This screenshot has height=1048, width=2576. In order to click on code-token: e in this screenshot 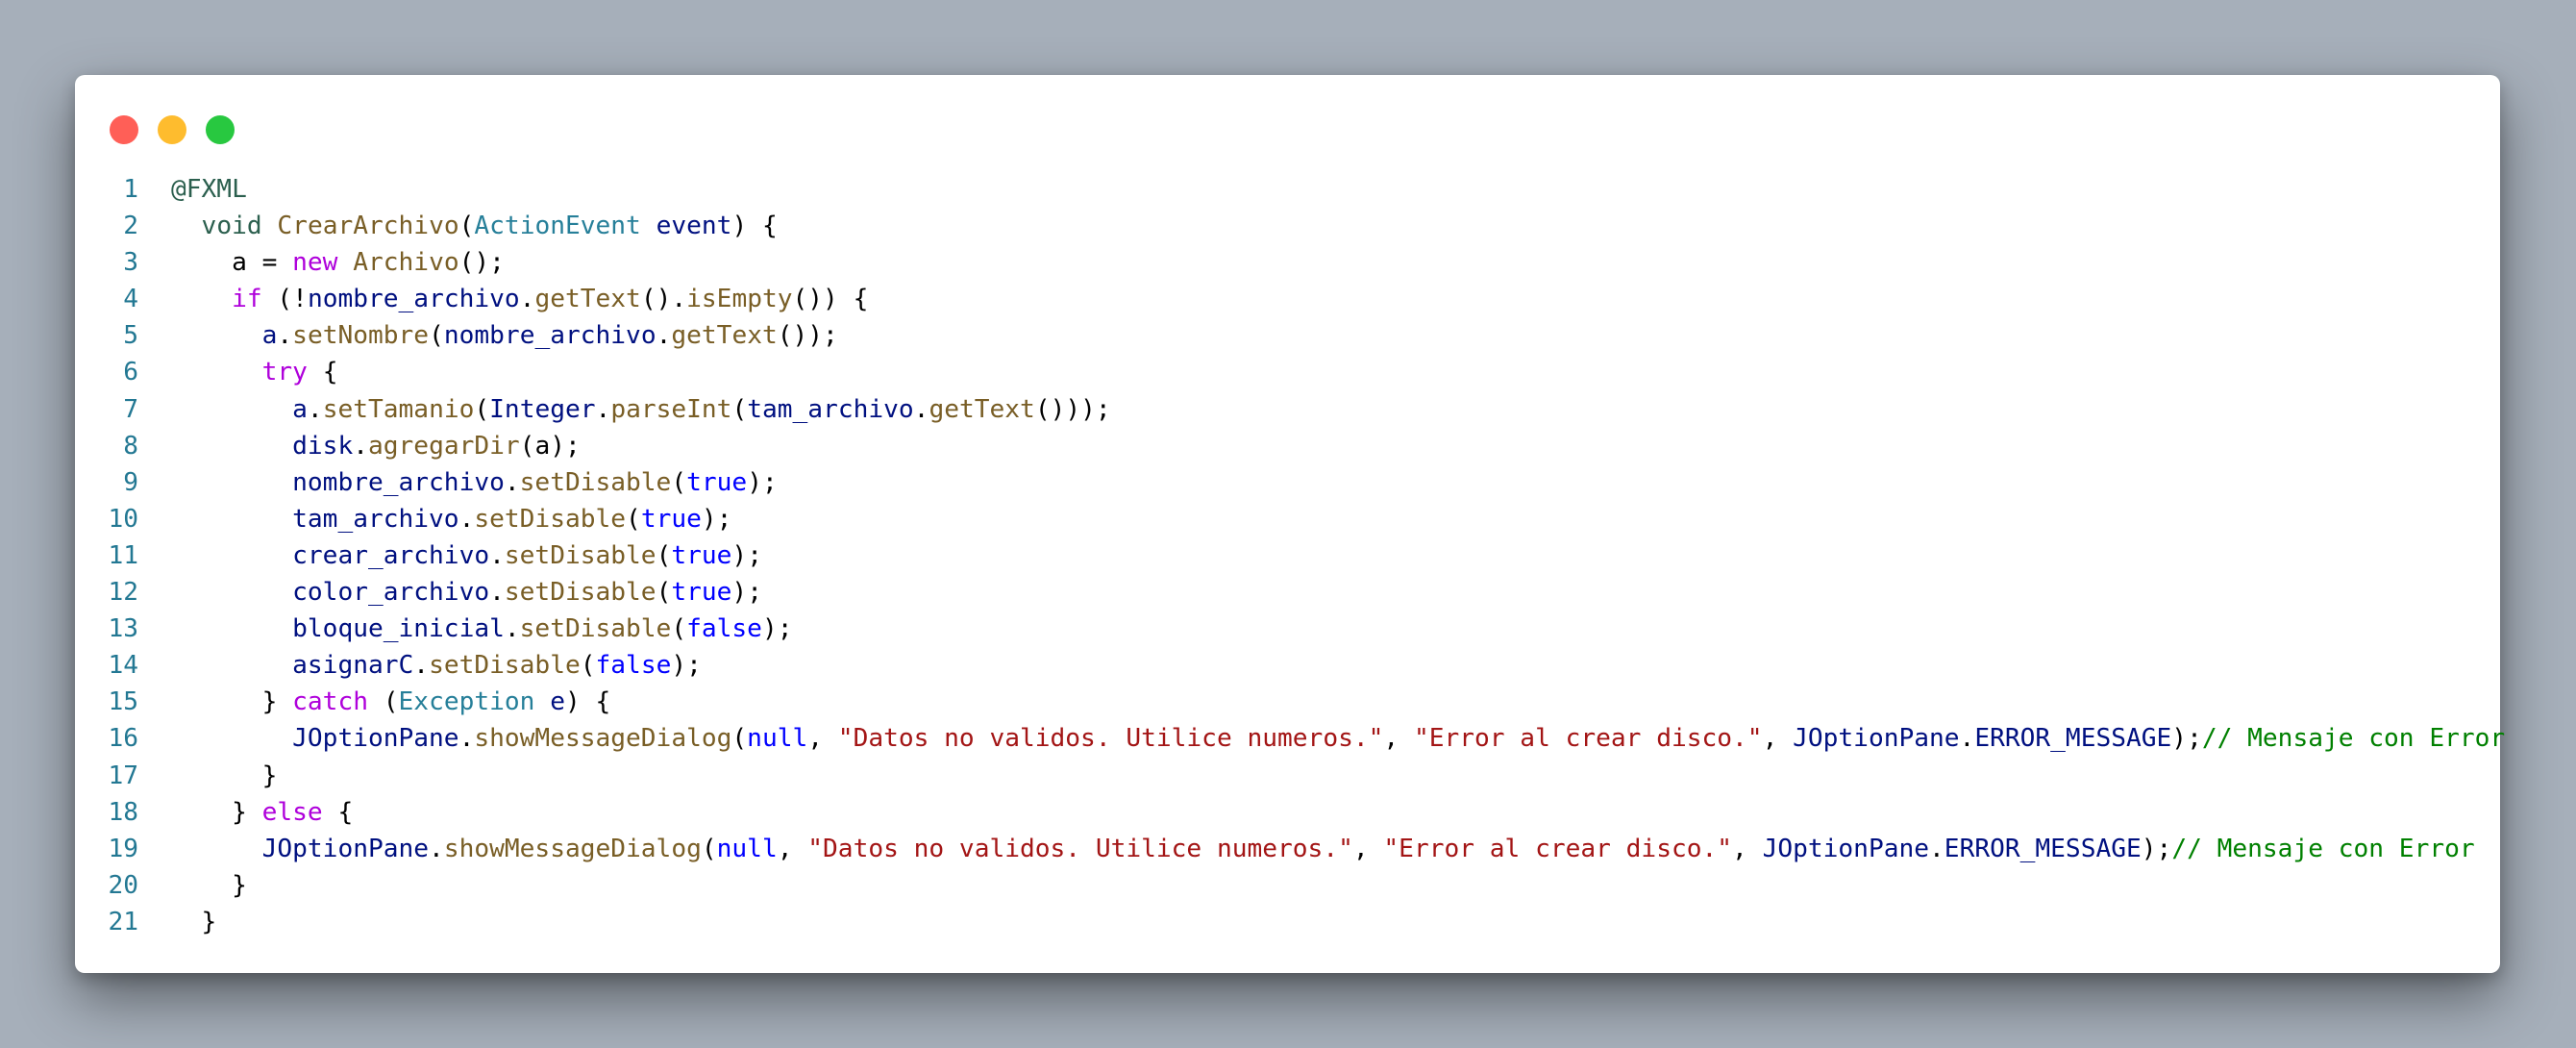, I will do `click(557, 702)`.